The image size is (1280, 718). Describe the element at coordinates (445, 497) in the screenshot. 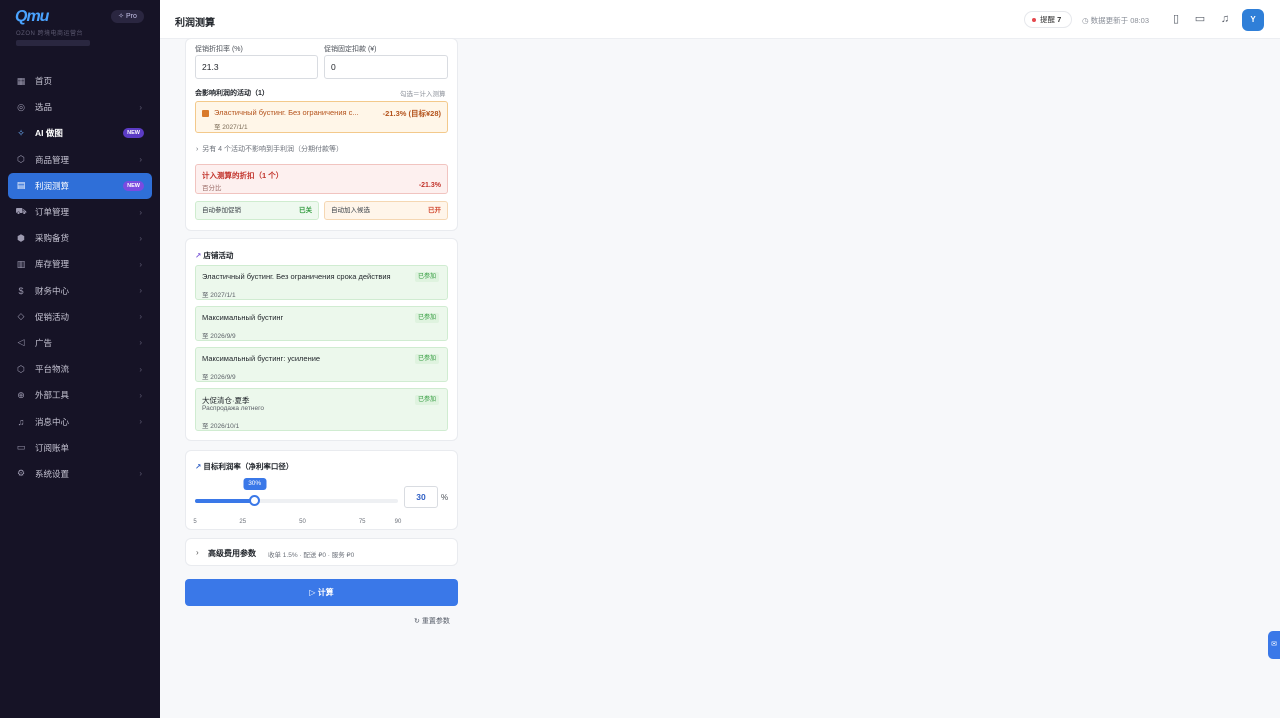

I see `percent-unit: %` at that location.